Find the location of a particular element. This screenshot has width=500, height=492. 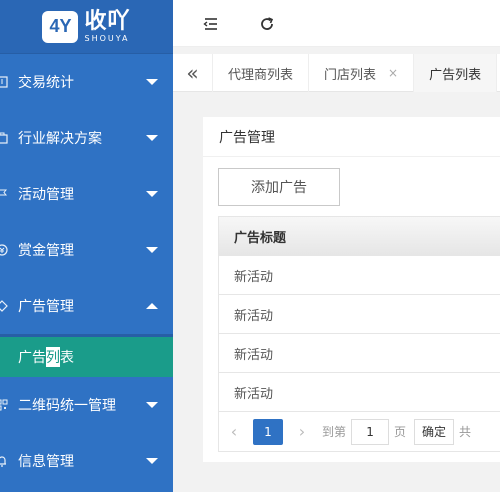

sidebar-item-label: 赏金管理 is located at coordinates (46, 251).